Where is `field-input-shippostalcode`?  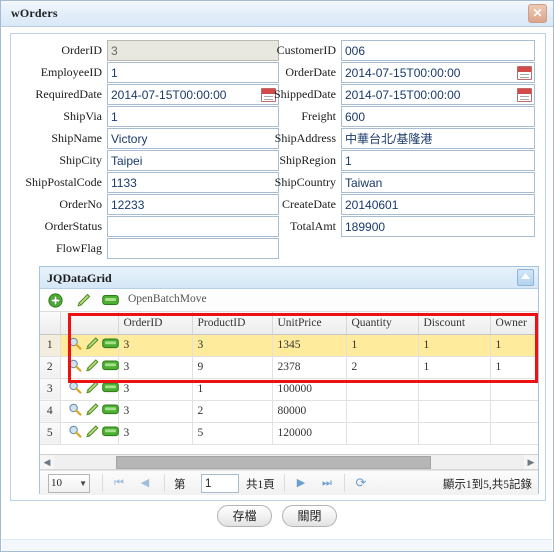 field-input-shippostalcode is located at coordinates (193, 182).